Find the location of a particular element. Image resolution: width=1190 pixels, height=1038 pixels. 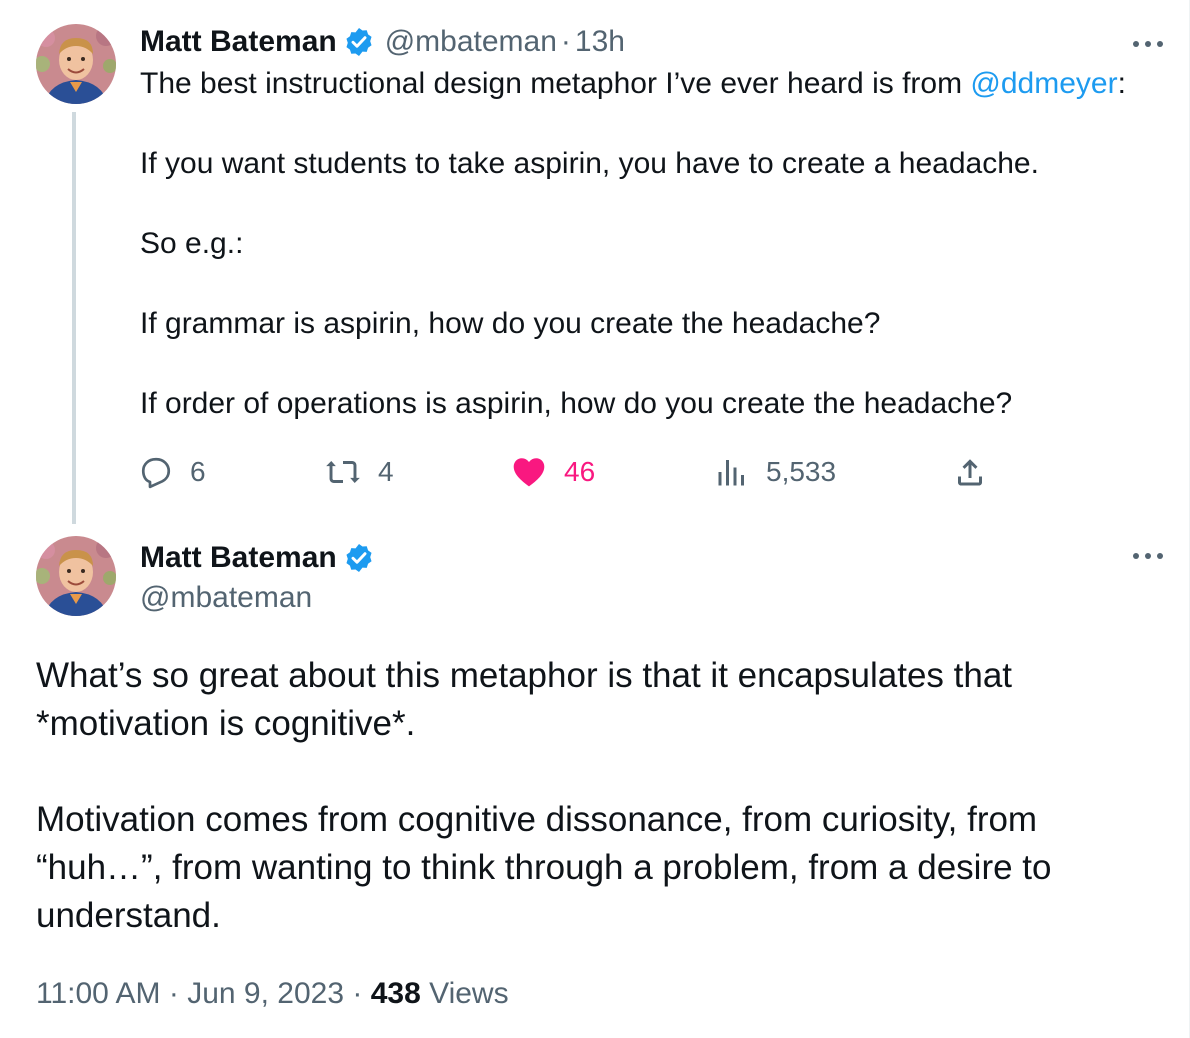

retweet-count: 4 is located at coordinates (386, 471).